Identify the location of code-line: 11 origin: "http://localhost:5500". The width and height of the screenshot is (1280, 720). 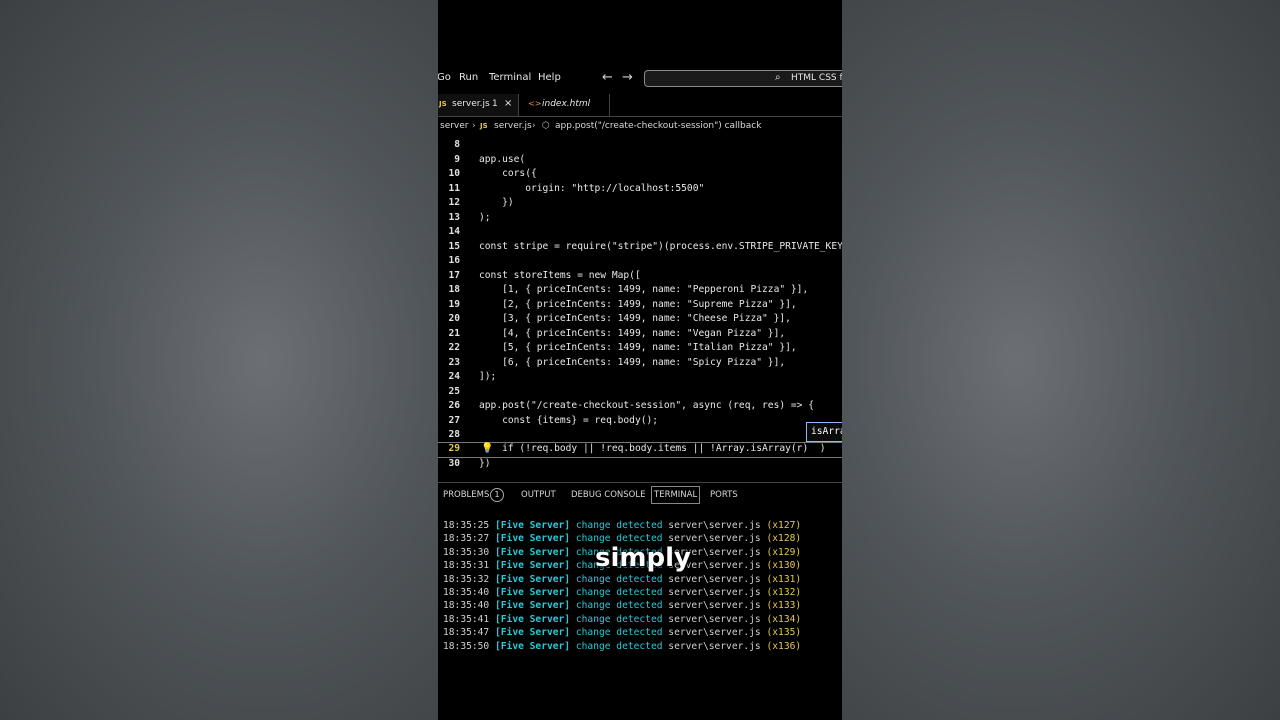
(576, 188).